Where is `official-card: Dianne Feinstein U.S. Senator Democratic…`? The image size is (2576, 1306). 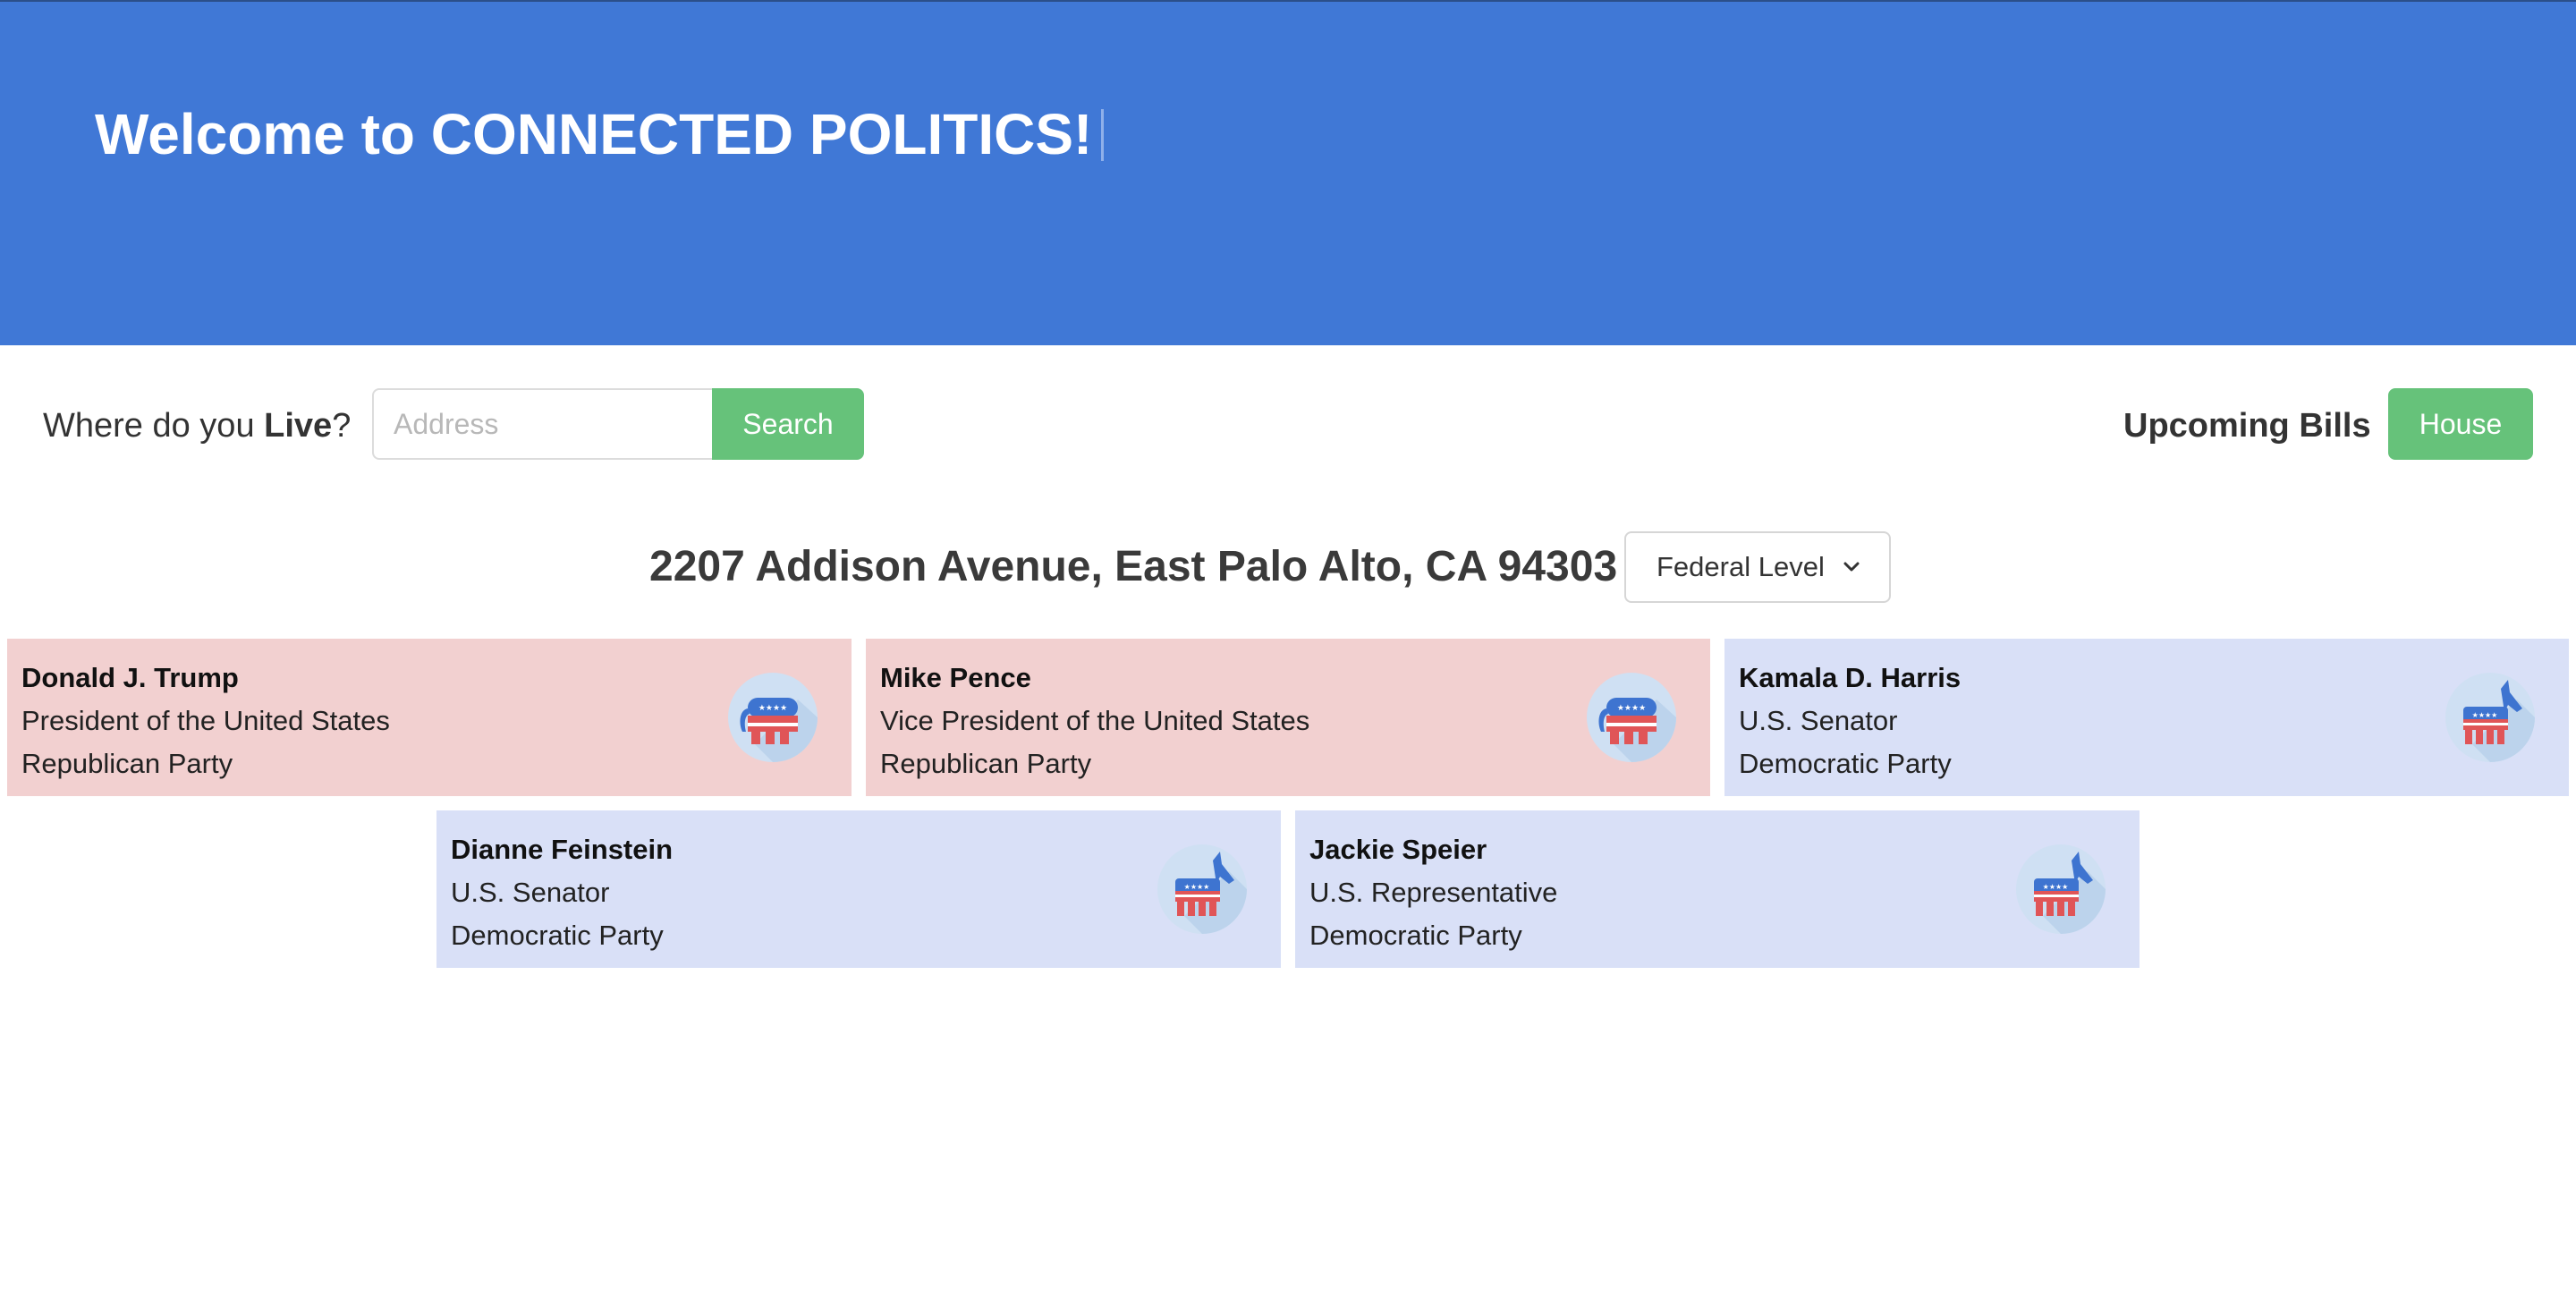 official-card: Dianne Feinstein U.S. Senator Democratic… is located at coordinates (858, 889).